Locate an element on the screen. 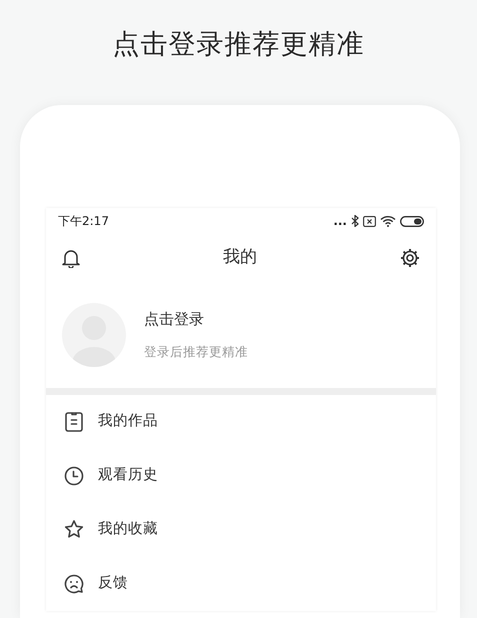  sad-face-icon is located at coordinates (74, 584).